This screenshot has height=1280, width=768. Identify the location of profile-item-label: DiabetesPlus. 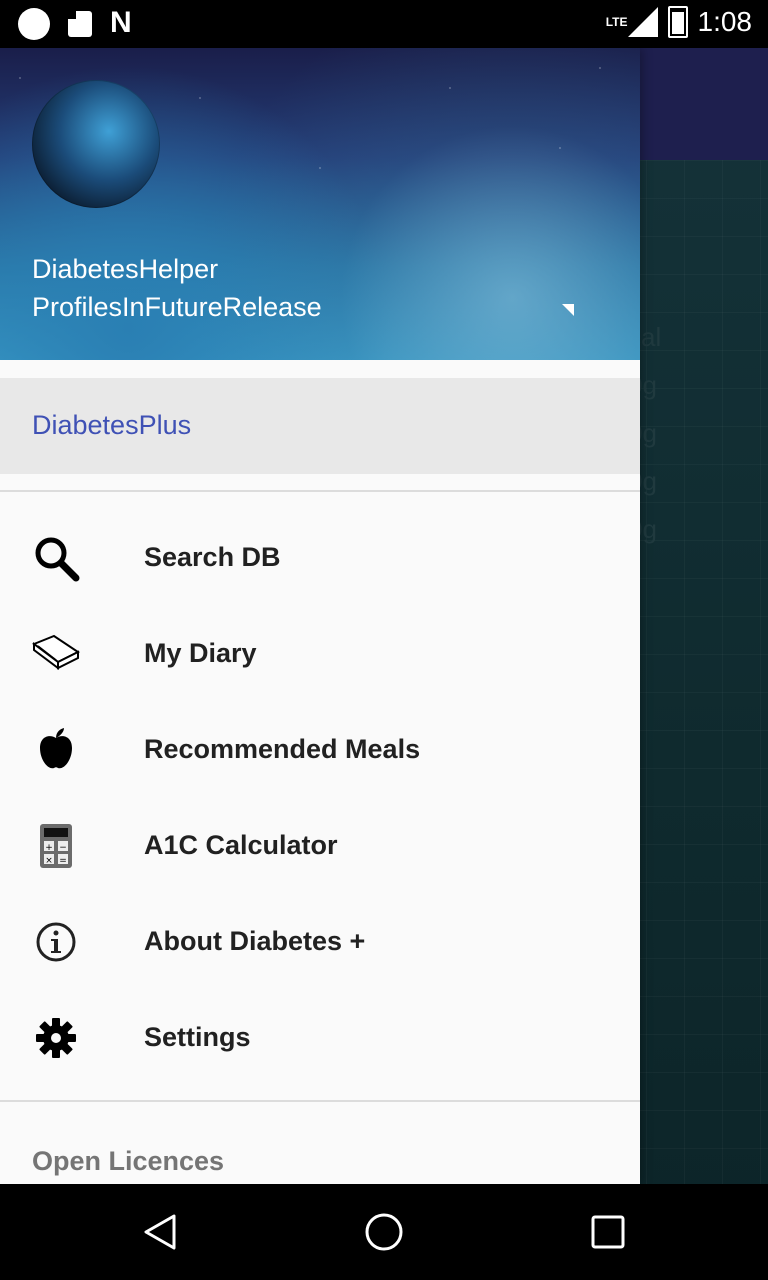
(112, 425).